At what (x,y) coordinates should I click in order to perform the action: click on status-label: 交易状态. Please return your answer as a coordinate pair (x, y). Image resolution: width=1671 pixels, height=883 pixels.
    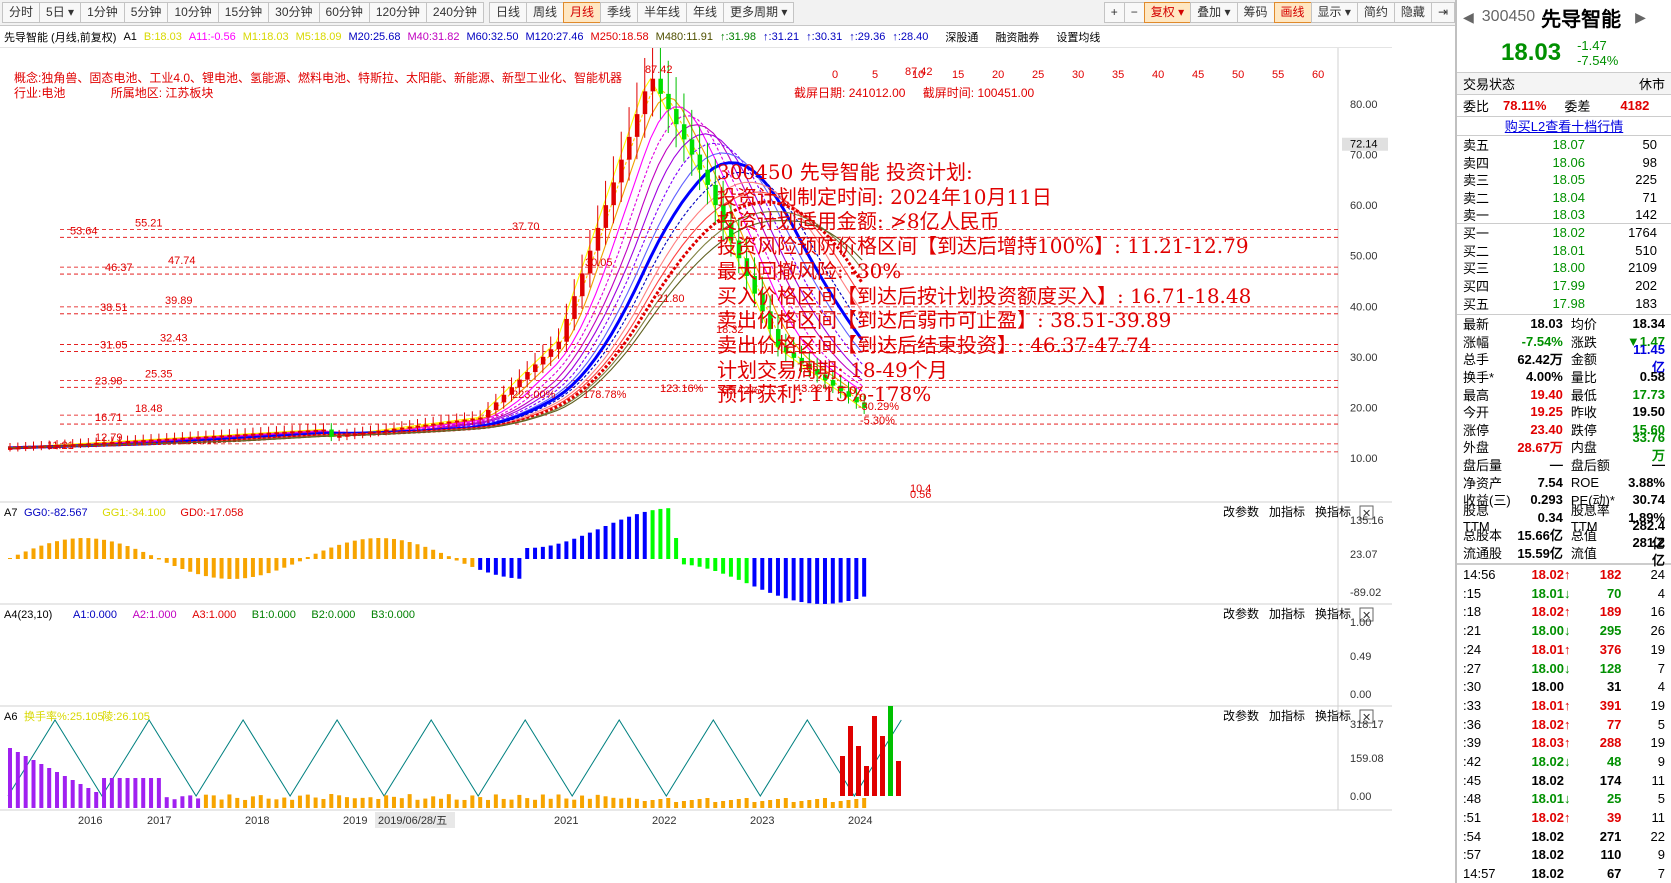
    Looking at the image, I should click on (1489, 83).